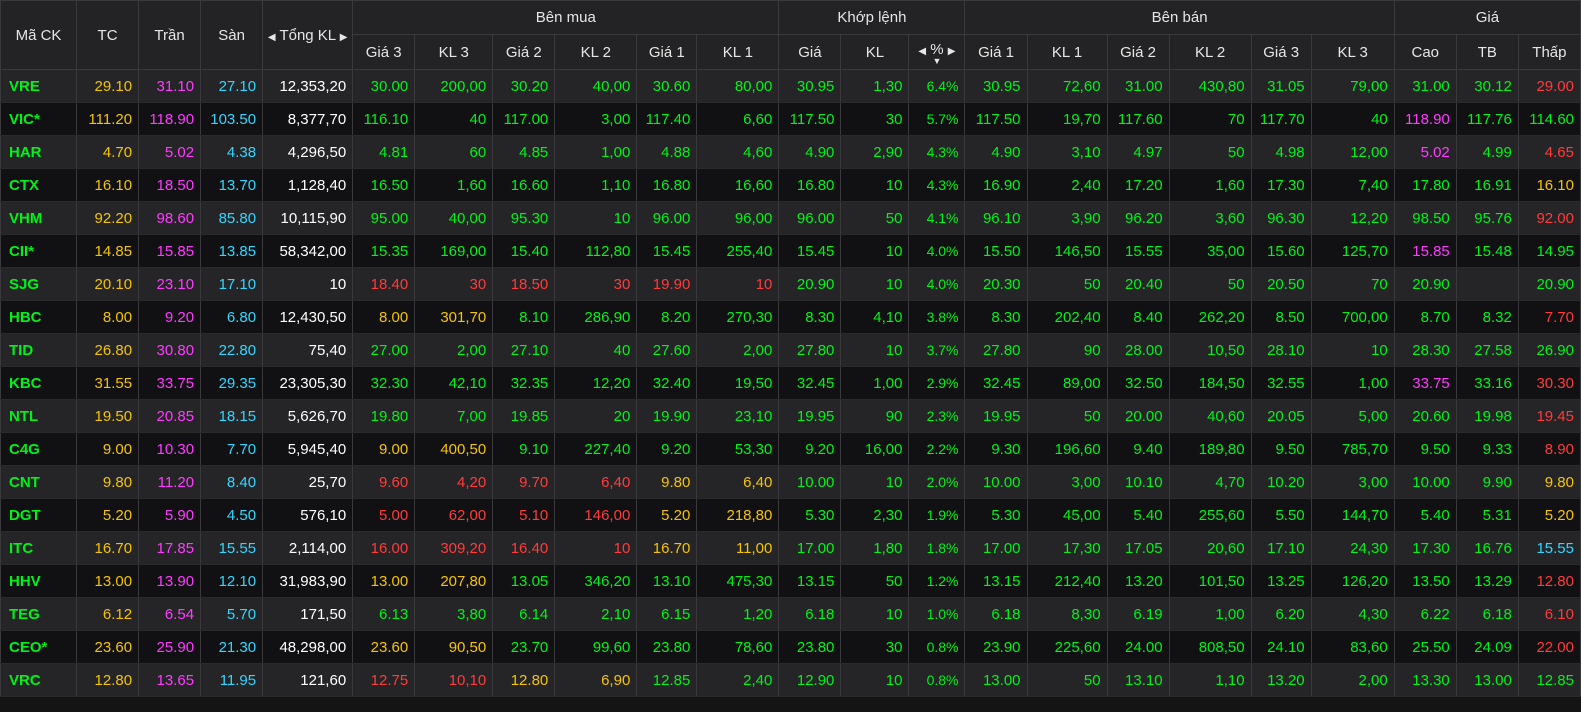 This screenshot has width=1581, height=712. What do you see at coordinates (108, 35) in the screenshot?
I see `header-ref: TC` at bounding box center [108, 35].